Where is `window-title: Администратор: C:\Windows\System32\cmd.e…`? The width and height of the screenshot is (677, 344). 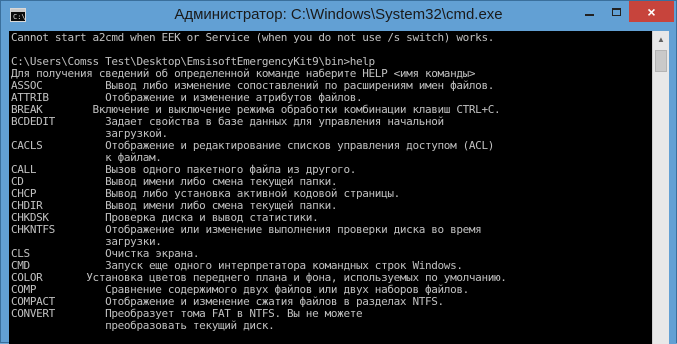 window-title: Администратор: C:\Windows\System32\cmd.e… is located at coordinates (338, 14).